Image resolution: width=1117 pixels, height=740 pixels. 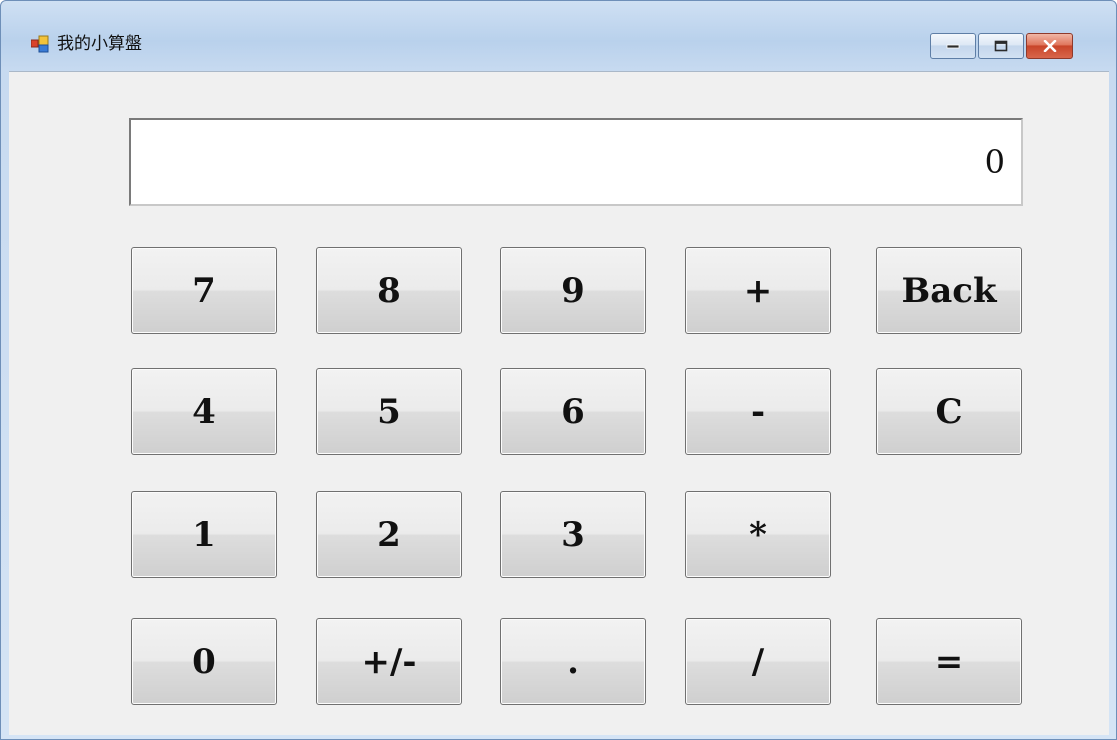 I want to click on key-decimal: ., so click(x=573, y=661).